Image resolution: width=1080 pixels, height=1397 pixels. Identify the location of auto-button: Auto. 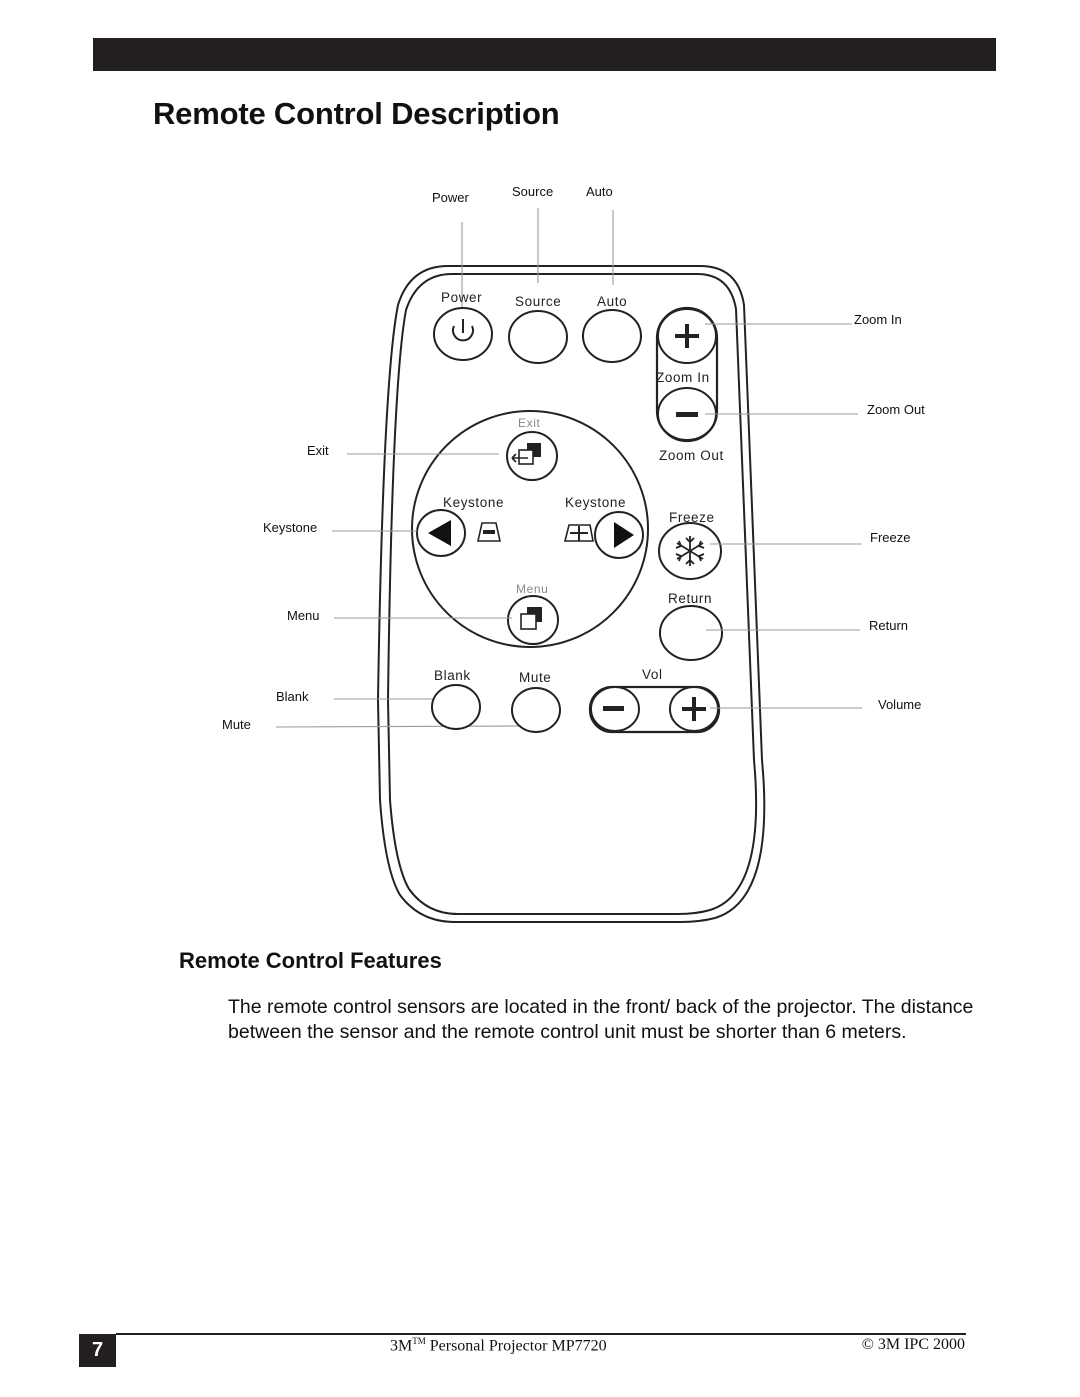
(612, 328).